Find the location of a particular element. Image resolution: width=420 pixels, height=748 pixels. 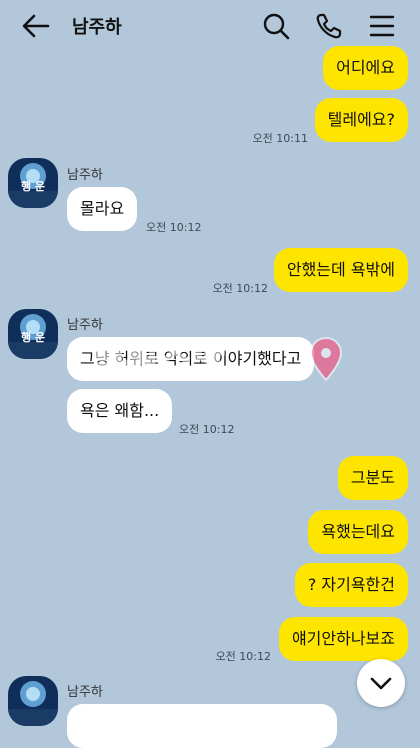

my-message-bubble: 안했는데 욕밖에 is located at coordinates (340, 270).